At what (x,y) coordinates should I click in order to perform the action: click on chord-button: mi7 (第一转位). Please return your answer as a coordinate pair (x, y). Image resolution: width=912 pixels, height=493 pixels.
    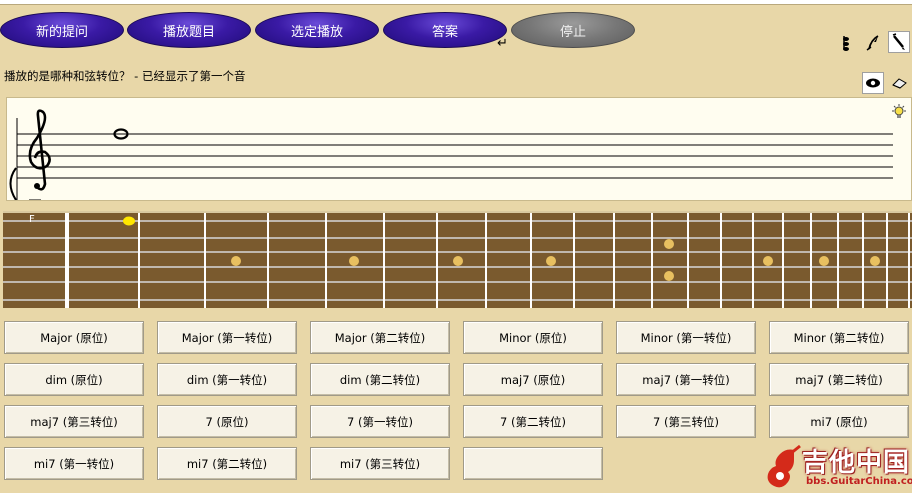
    Looking at the image, I should click on (74, 463).